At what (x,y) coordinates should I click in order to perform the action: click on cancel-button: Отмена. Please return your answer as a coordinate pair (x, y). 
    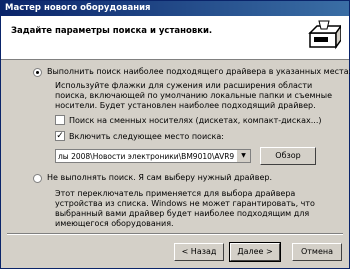
    Looking at the image, I should click on (317, 252).